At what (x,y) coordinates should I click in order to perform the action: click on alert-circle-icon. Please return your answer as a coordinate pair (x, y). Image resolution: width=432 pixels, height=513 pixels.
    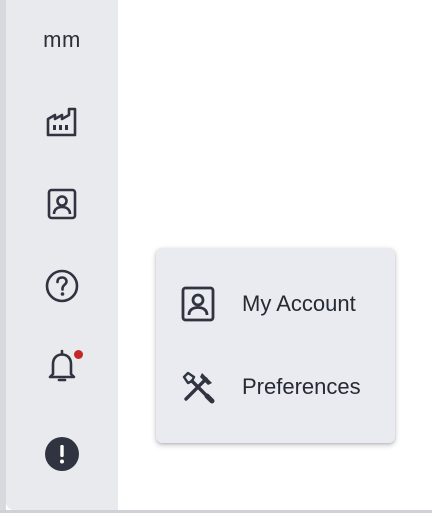
    Looking at the image, I should click on (62, 454).